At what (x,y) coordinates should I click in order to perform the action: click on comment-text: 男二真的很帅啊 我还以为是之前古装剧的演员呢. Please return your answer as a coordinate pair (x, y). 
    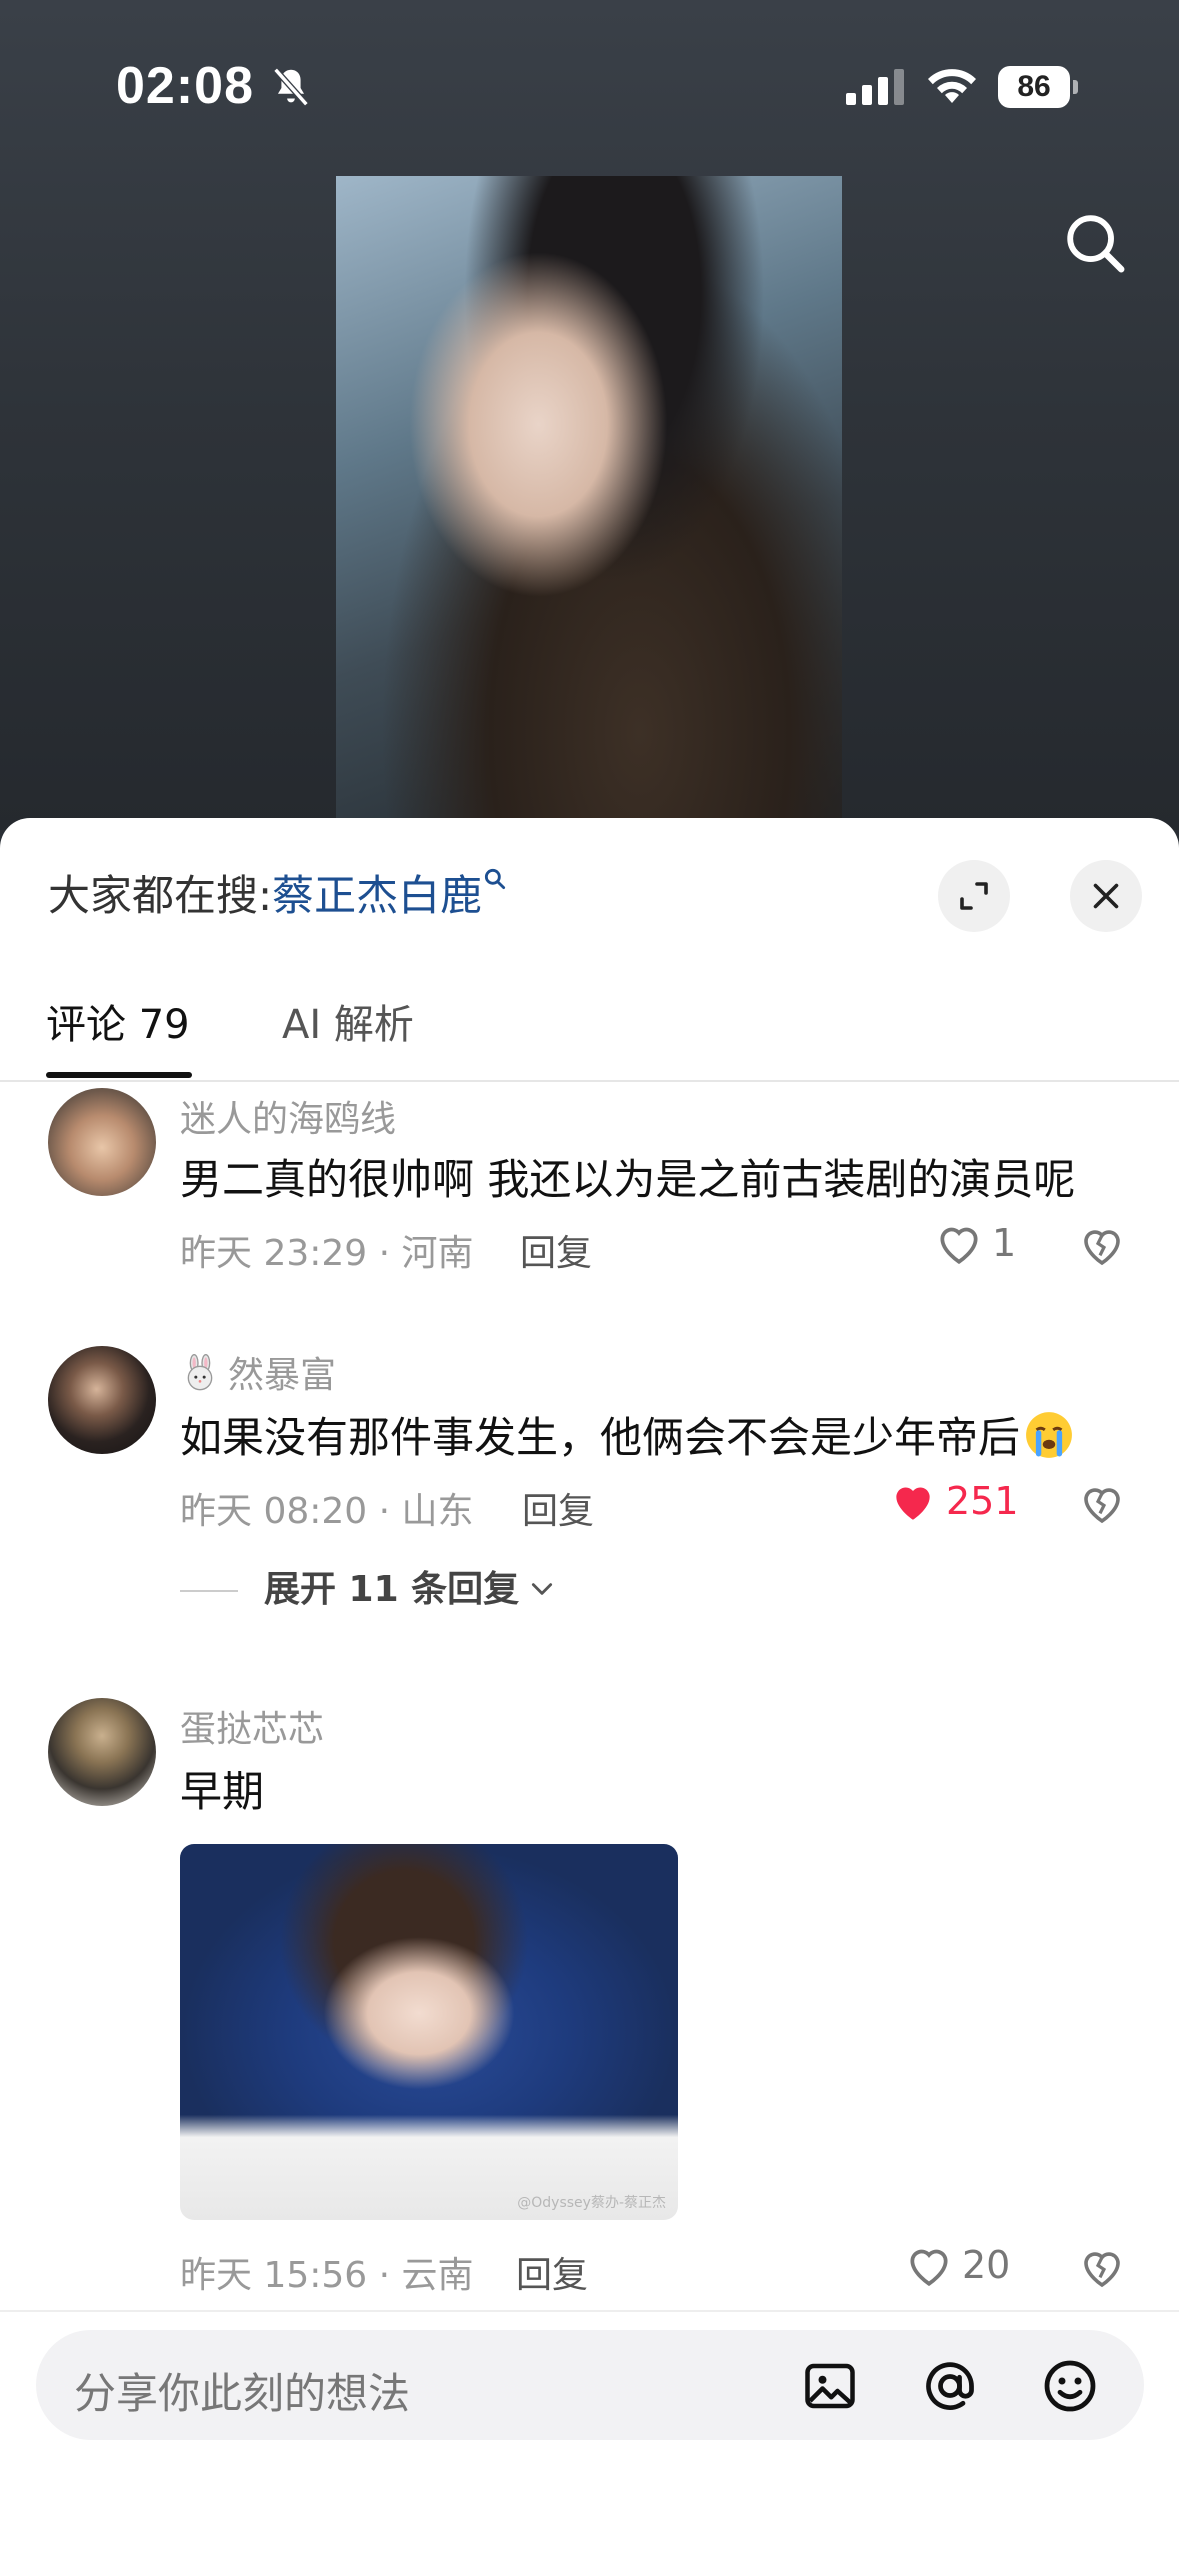
    Looking at the image, I should click on (628, 1179).